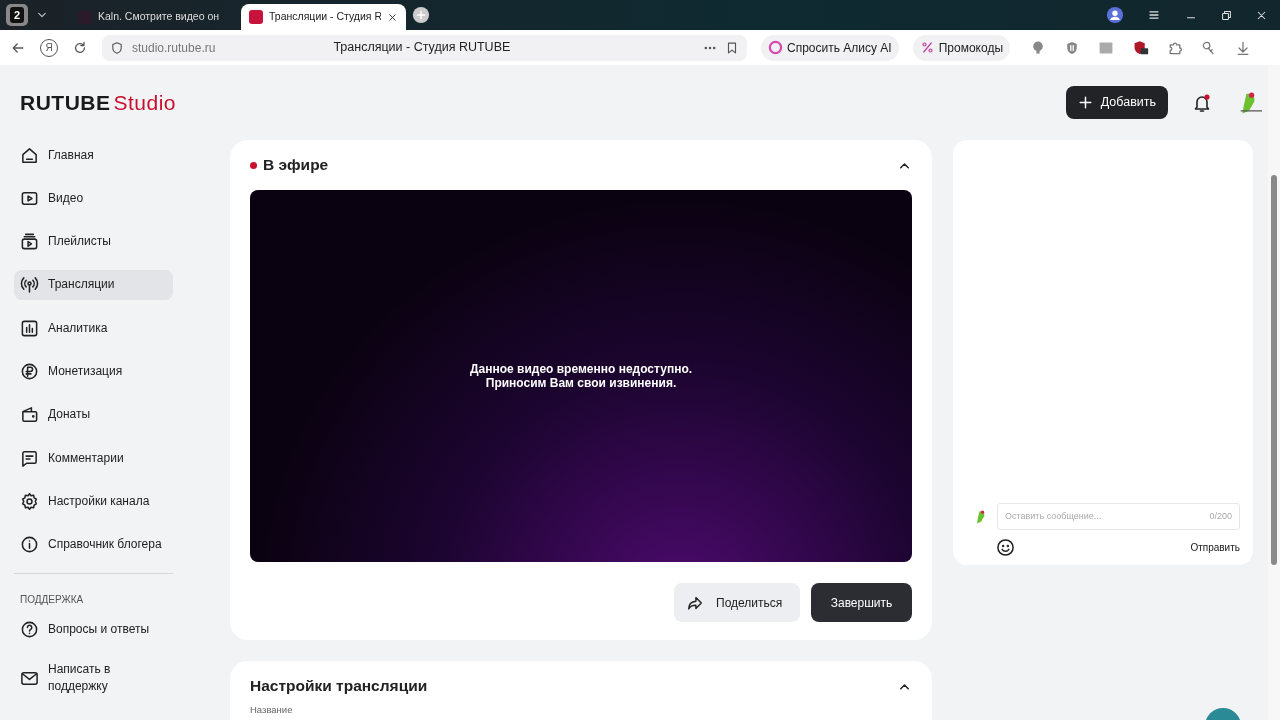  What do you see at coordinates (93, 501) in the screenshot?
I see `sidebar-item: Настройки канала` at bounding box center [93, 501].